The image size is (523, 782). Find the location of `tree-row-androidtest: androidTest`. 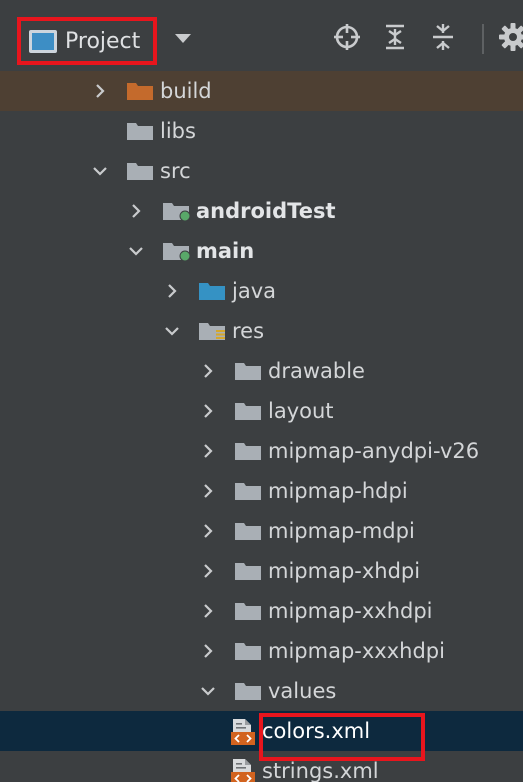

tree-row-androidtest: androidTest is located at coordinates (261, 211).